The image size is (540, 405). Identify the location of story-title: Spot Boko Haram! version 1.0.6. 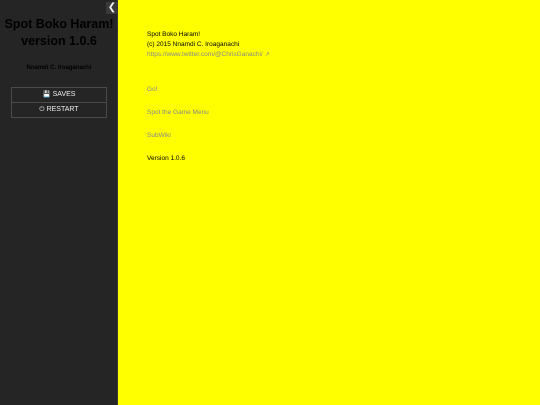
(59, 32).